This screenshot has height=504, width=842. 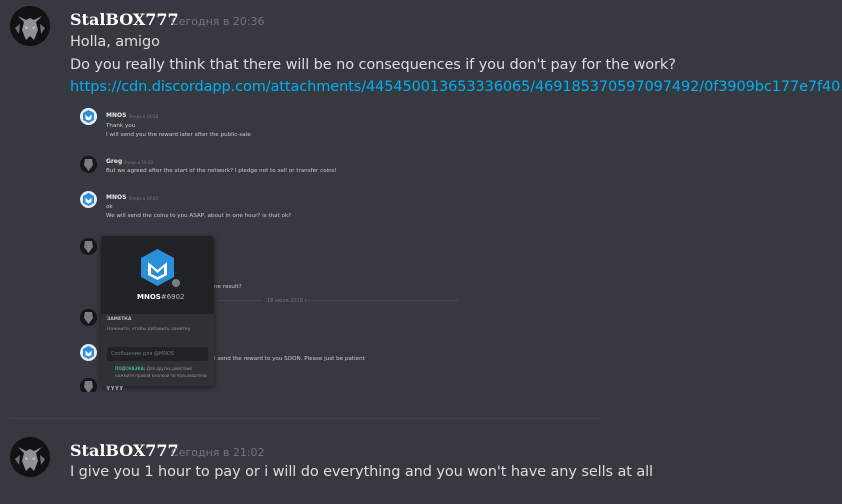 What do you see at coordinates (119, 319) in the screenshot?
I see `note-label: ЗАМЕТКА` at bounding box center [119, 319].